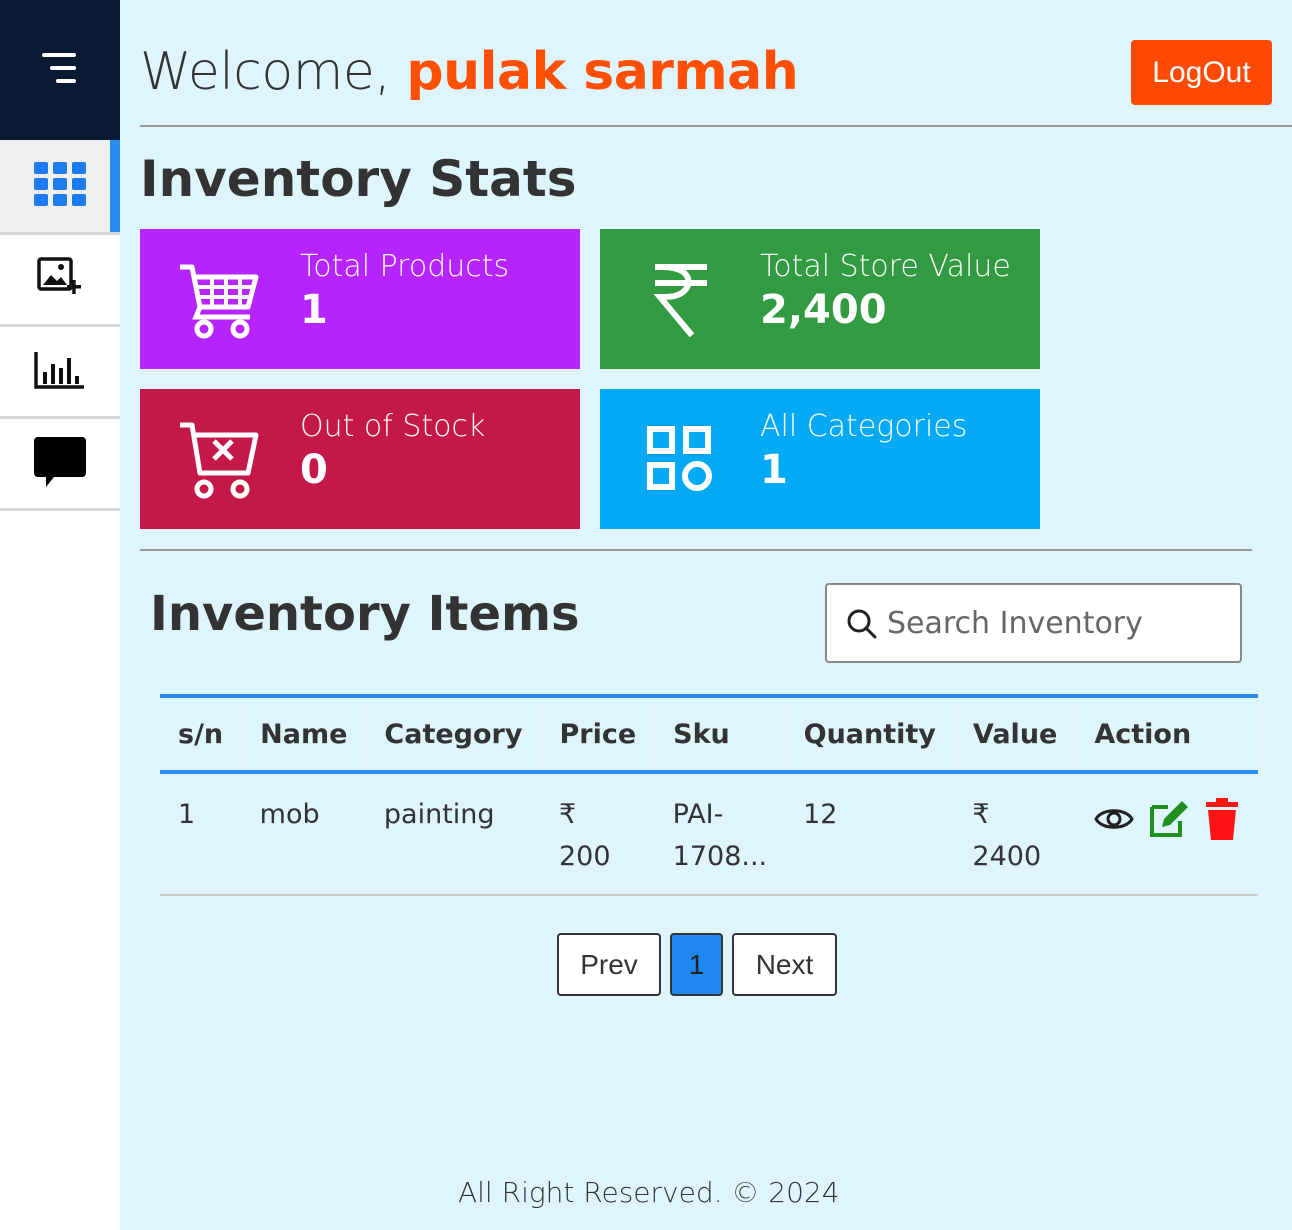 The image size is (1292, 1230). I want to click on stats-divider, so click(696, 550).